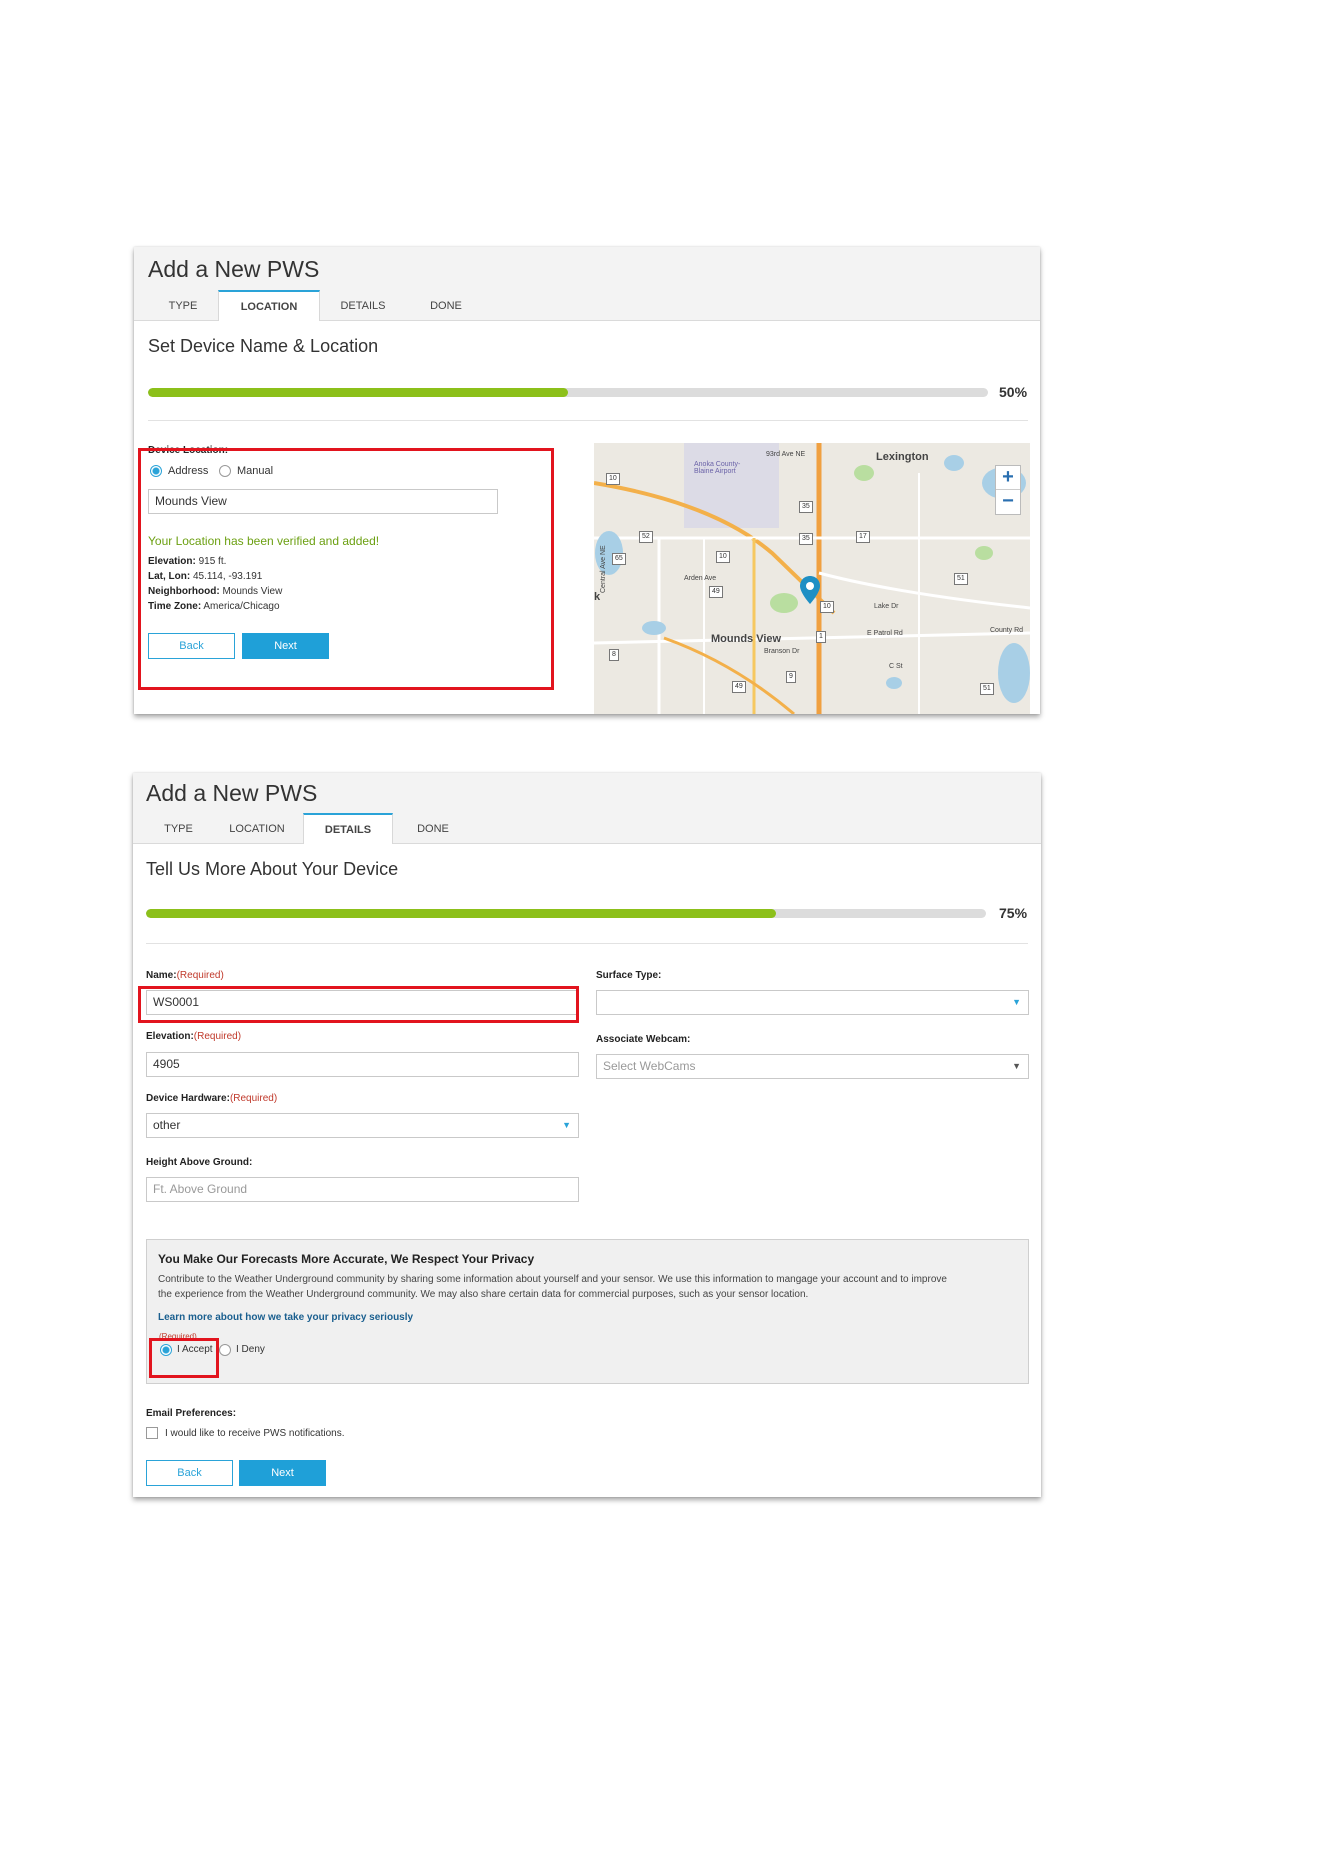 This screenshot has height=1872, width=1324. What do you see at coordinates (323, 501) in the screenshot?
I see `location-input: Mounds View` at bounding box center [323, 501].